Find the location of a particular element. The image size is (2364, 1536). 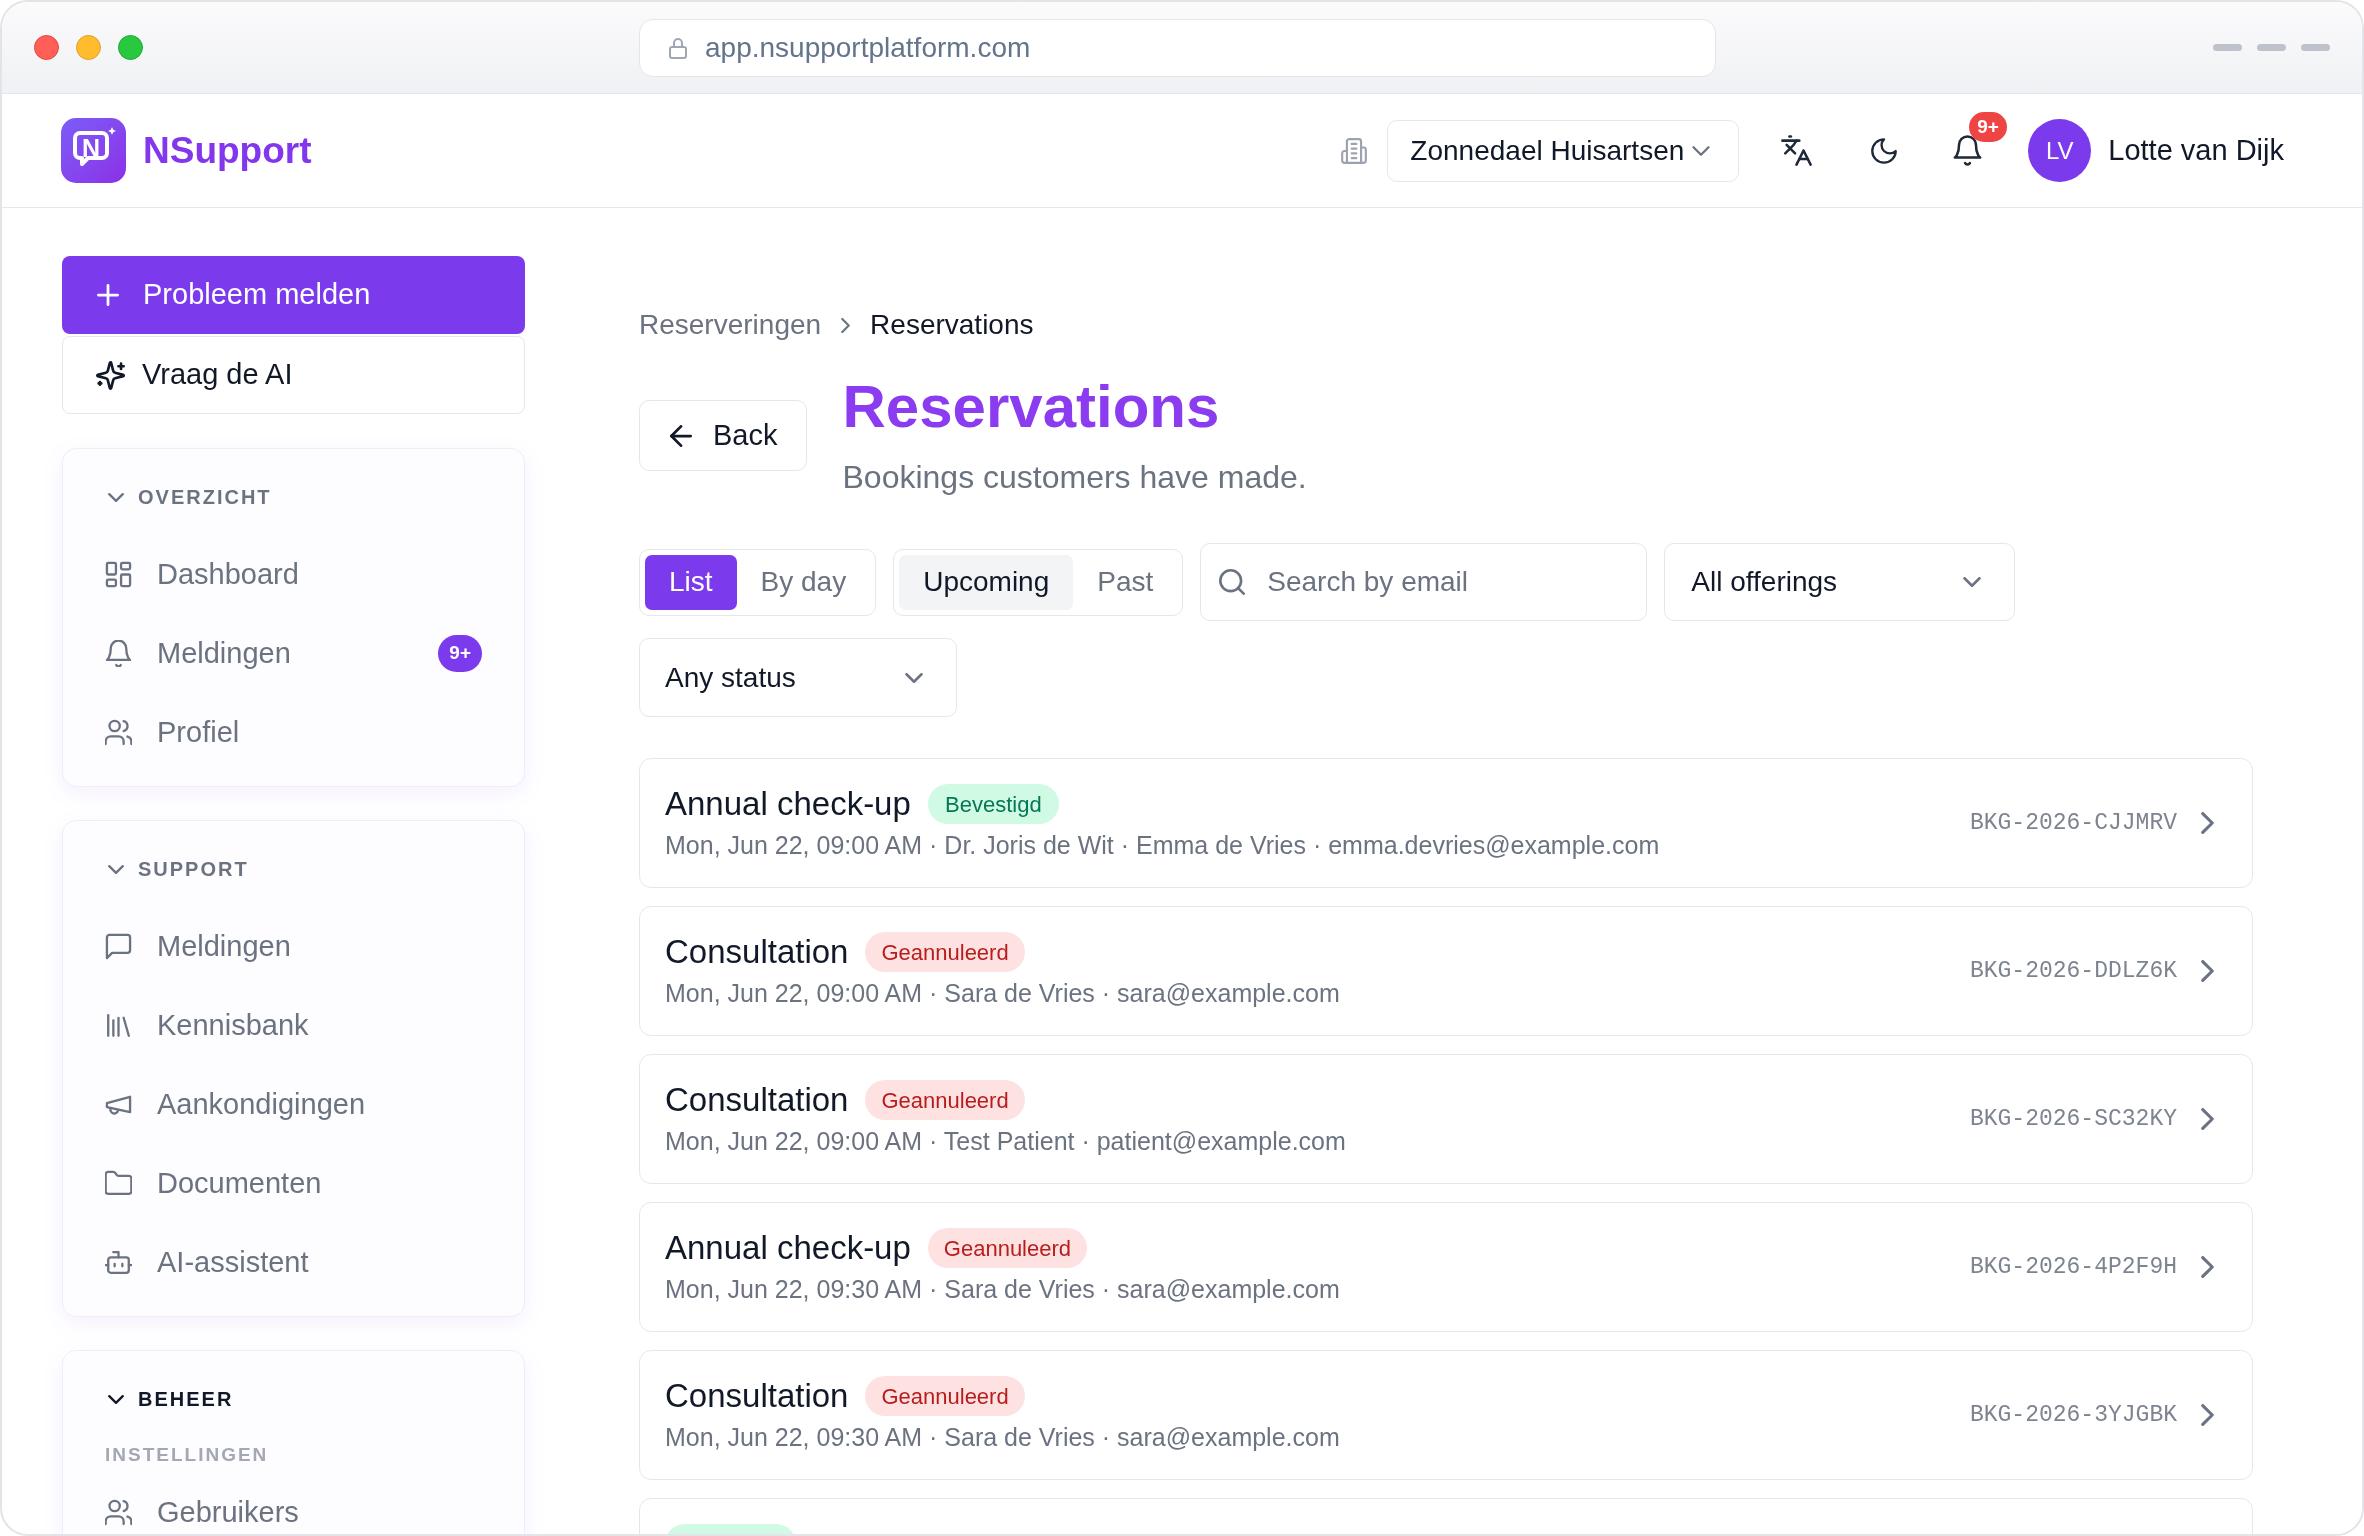

back-button: Back is located at coordinates (723, 435).